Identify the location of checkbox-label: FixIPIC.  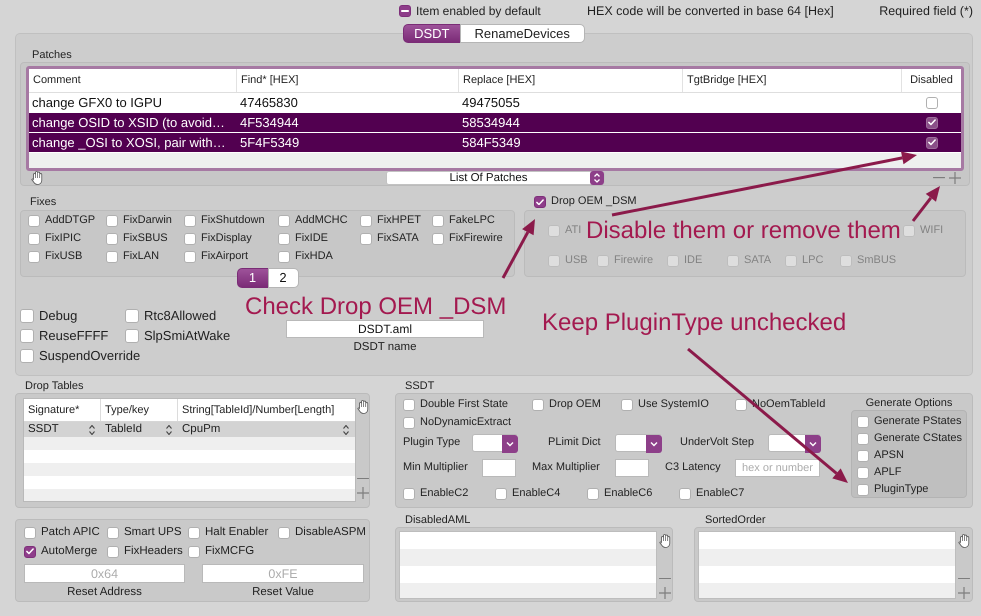
(63, 239).